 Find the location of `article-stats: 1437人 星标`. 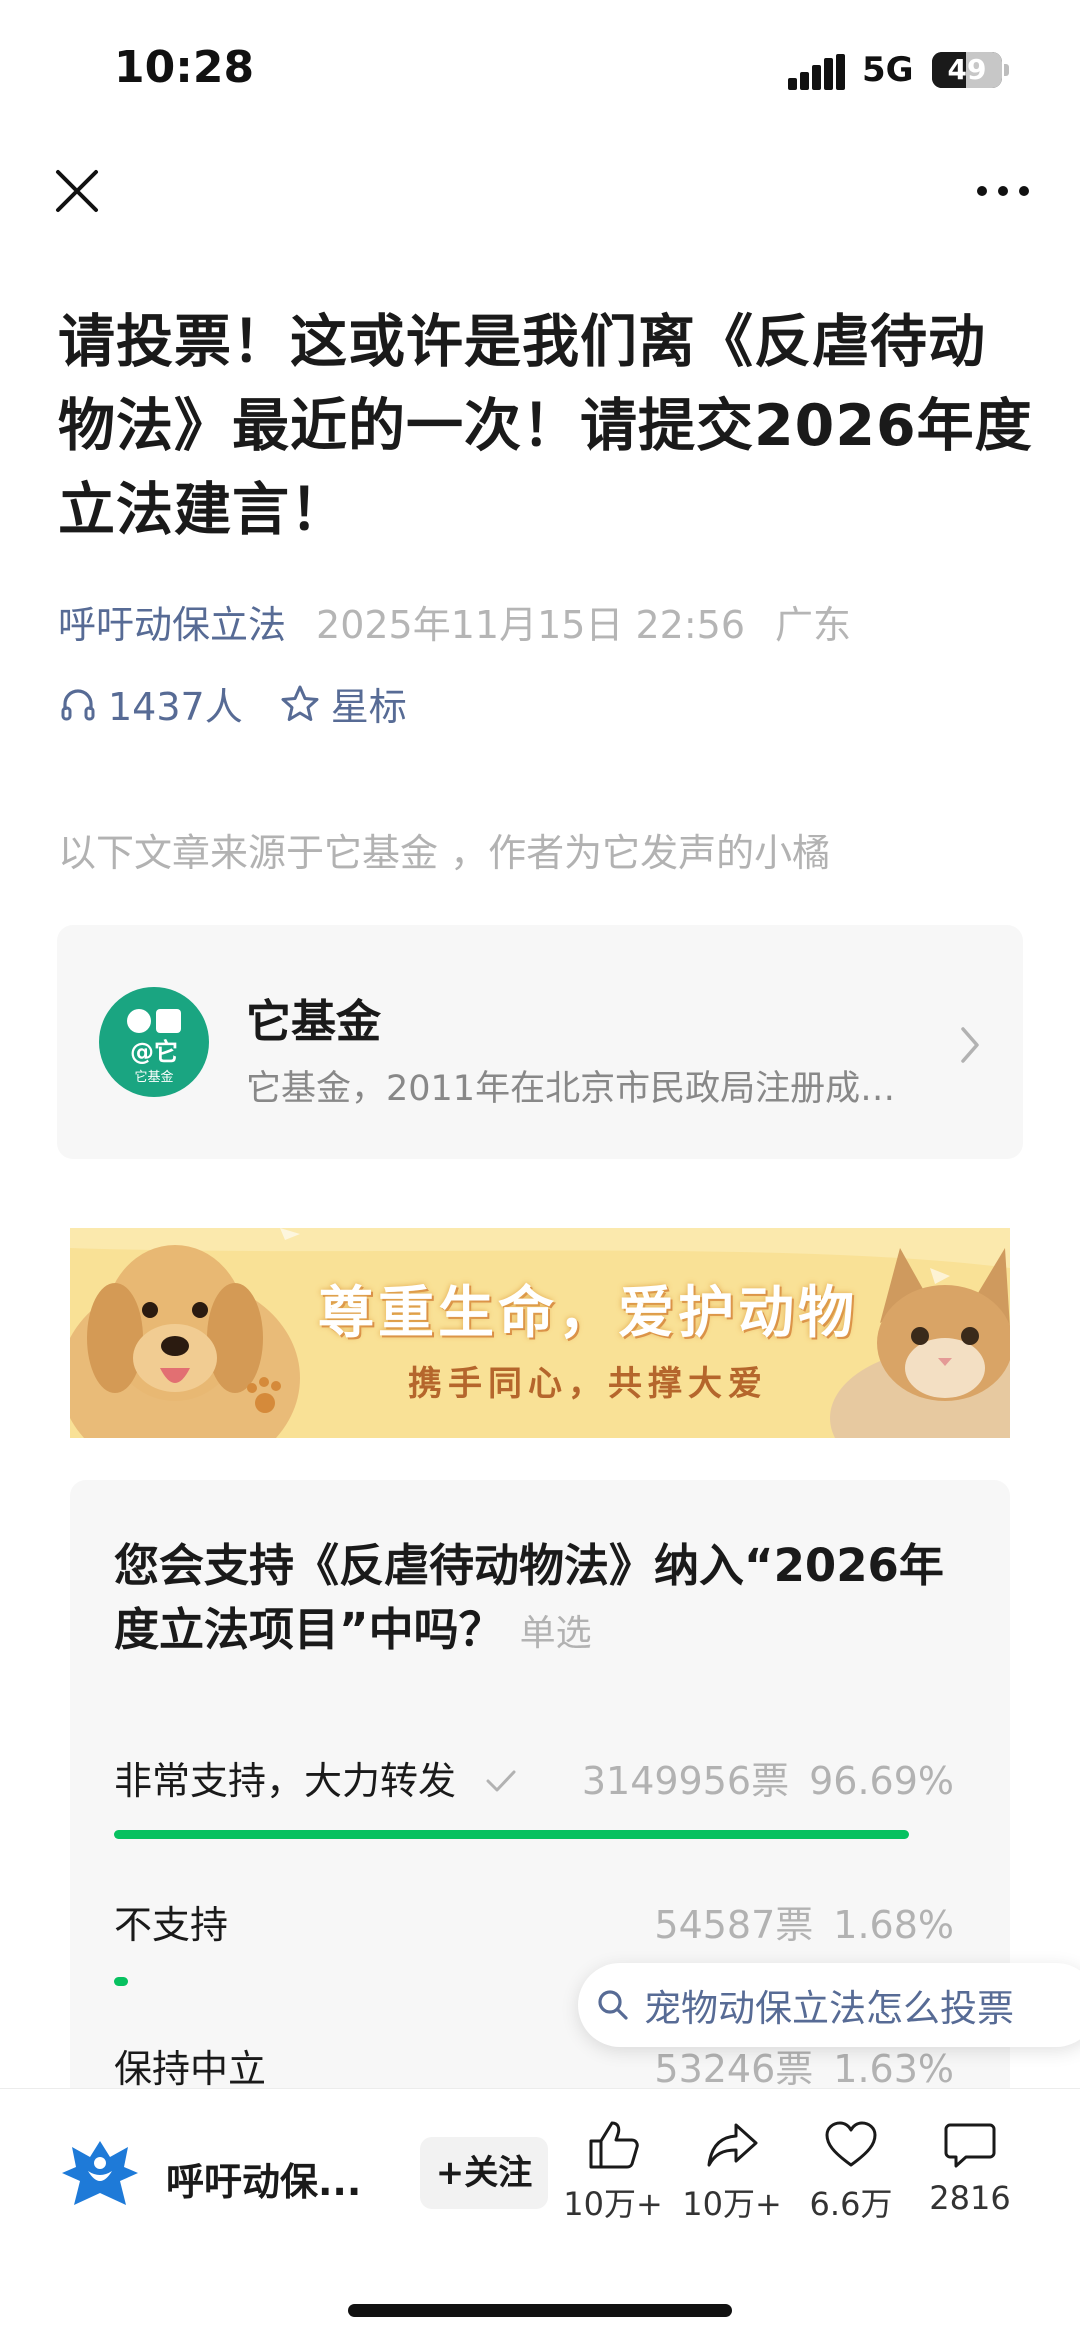

article-stats: 1437人 星标 is located at coordinates (232, 703).